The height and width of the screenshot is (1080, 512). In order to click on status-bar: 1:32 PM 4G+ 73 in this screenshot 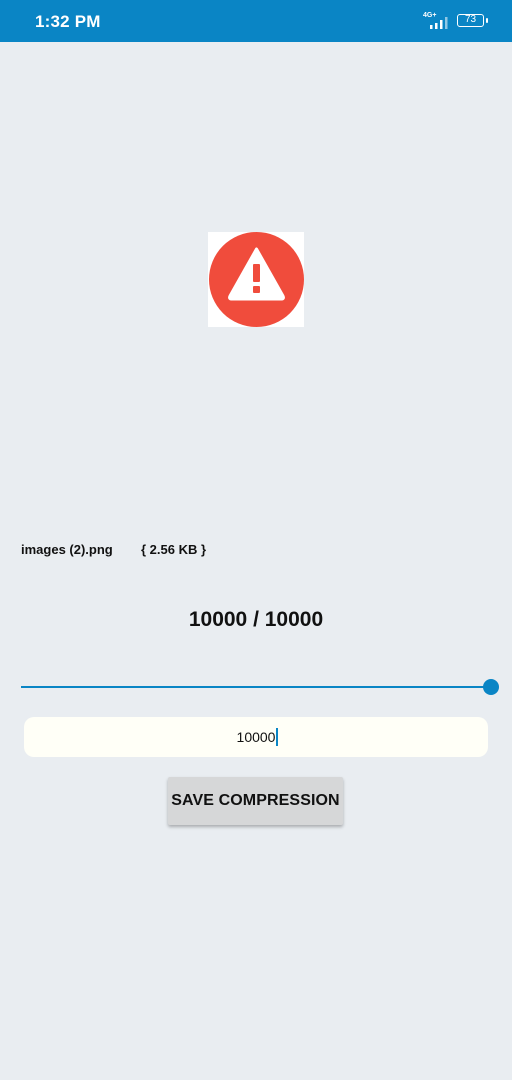, I will do `click(256, 21)`.